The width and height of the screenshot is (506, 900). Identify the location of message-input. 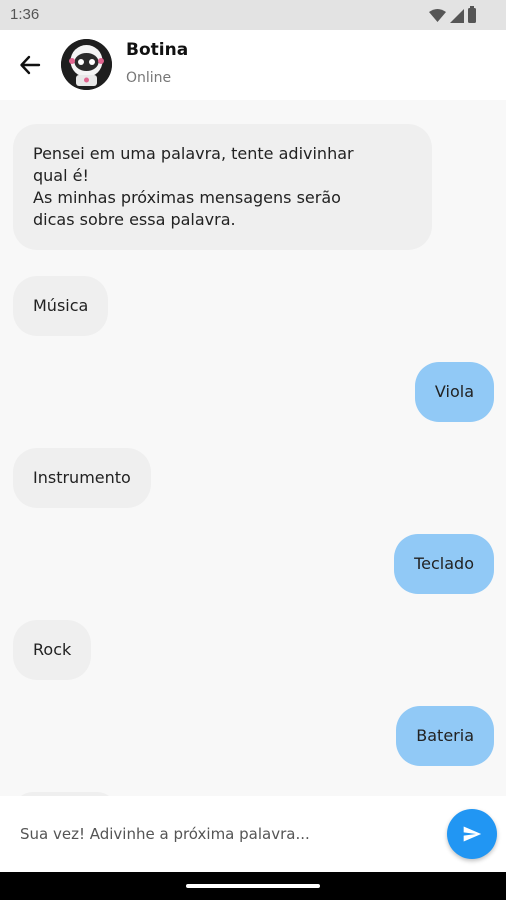
(220, 834).